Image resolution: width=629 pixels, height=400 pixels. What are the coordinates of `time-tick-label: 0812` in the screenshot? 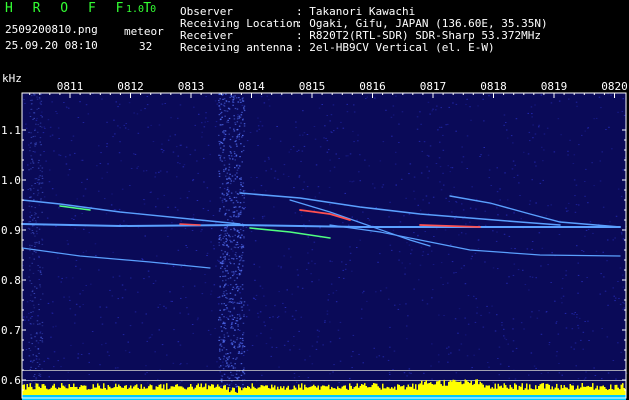 It's located at (130, 86).